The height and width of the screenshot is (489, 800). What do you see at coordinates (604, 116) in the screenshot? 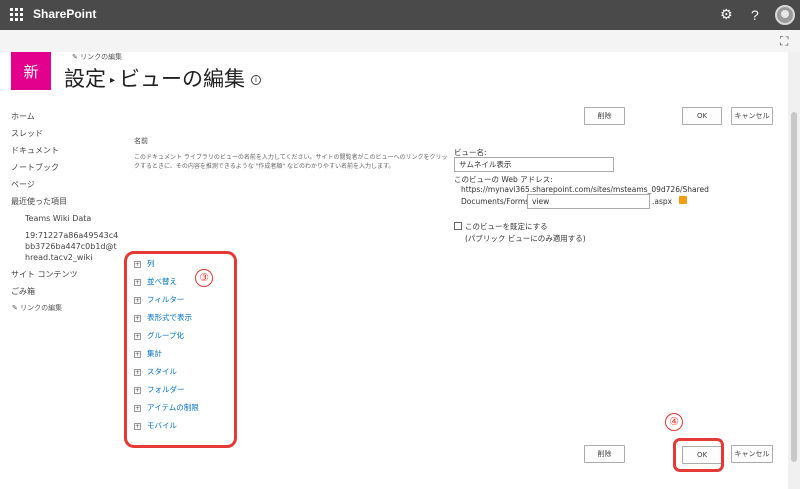
I see `delete-button-top: 削除` at bounding box center [604, 116].